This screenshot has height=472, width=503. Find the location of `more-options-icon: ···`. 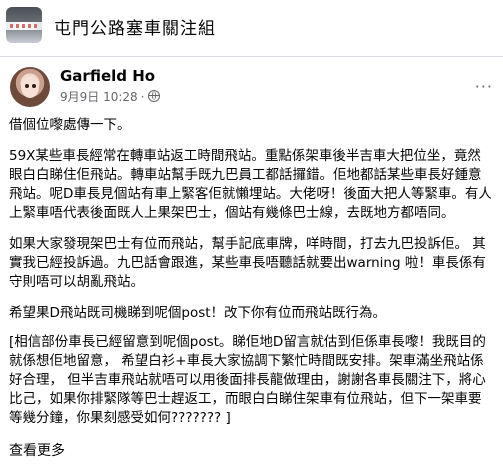

more-options-icon: ··· is located at coordinates (484, 86).